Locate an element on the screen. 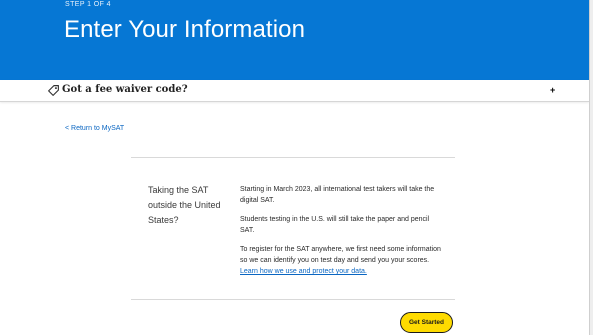 The image size is (593, 335). scrollbar is located at coordinates (591, 167).